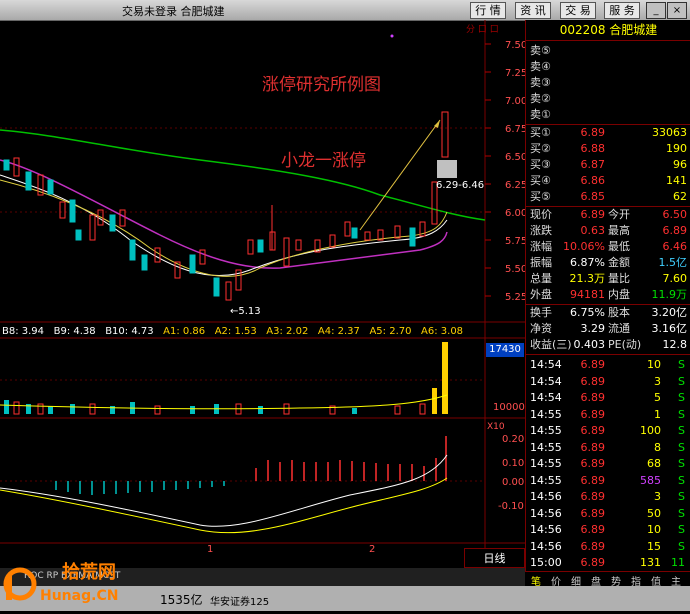 This screenshot has height=614, width=690. What do you see at coordinates (323, 161) in the screenshot?
I see `annotation-subtitle: 小龙一涨停` at bounding box center [323, 161].